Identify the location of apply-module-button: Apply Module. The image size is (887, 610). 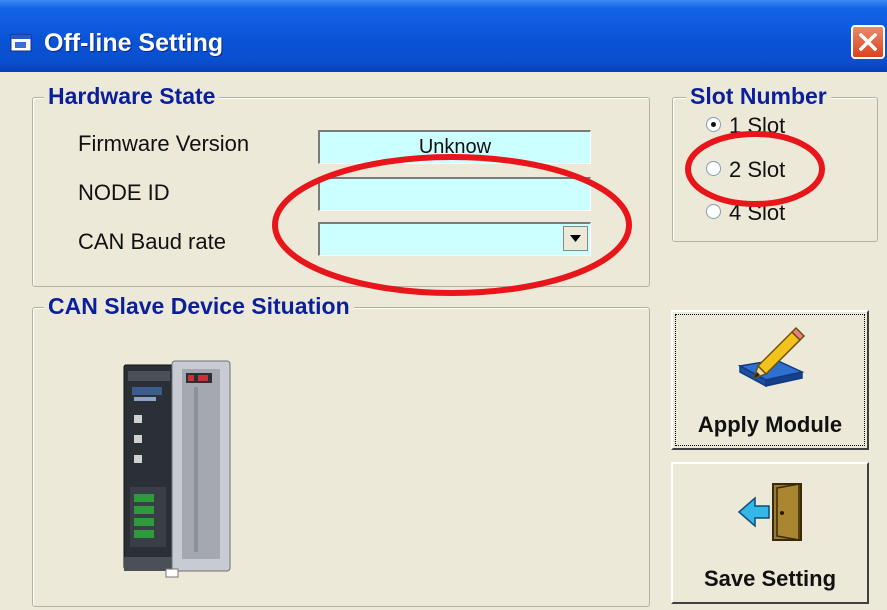
(770, 380).